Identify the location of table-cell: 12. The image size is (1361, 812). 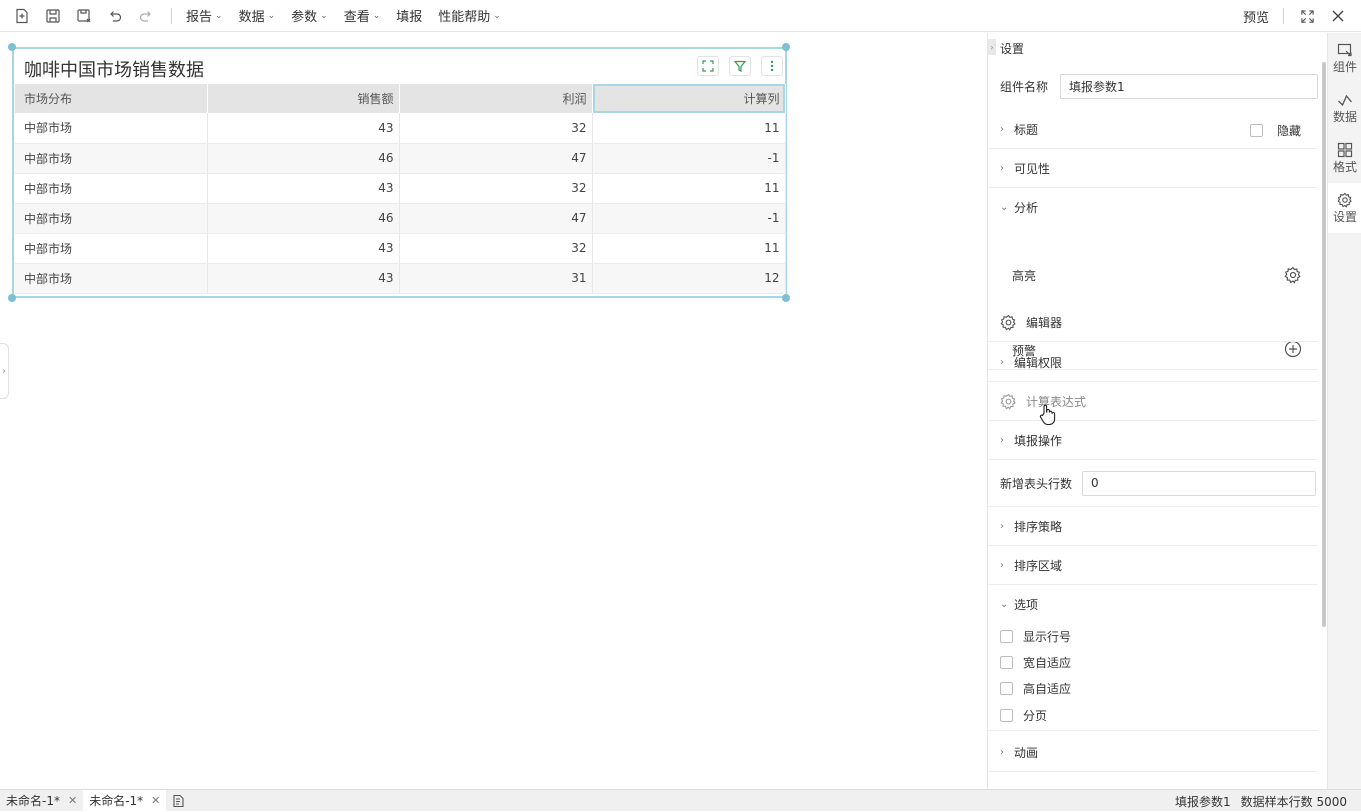
(689, 278).